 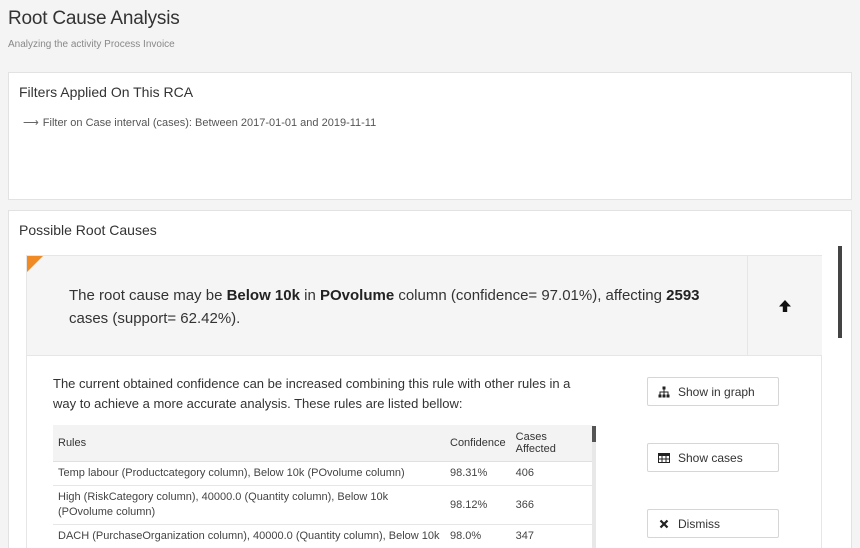 I want to click on column-header-cases-affected: Cases Affected, so click(x=551, y=443).